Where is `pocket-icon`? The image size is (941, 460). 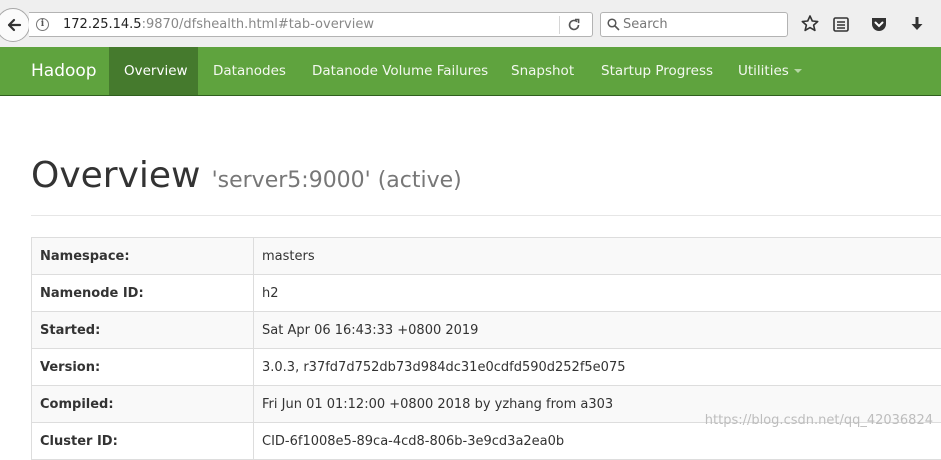 pocket-icon is located at coordinates (879, 24).